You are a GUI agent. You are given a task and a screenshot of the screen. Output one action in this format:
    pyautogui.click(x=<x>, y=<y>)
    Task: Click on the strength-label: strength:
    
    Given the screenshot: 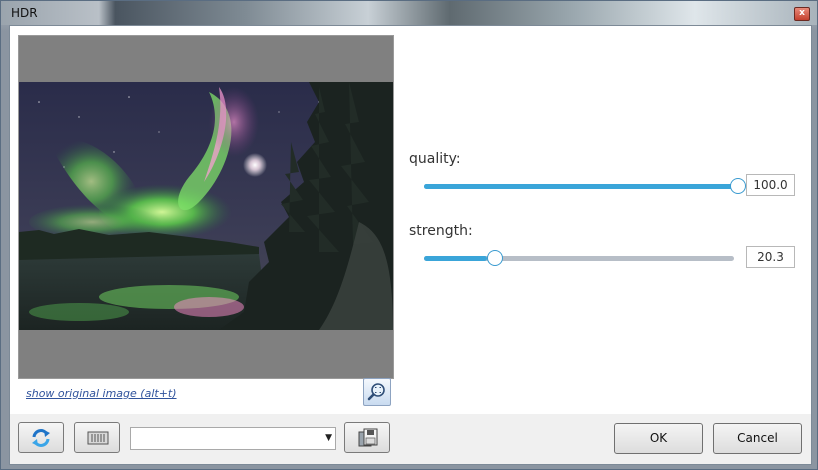 What is the action you would take?
    pyautogui.click(x=441, y=231)
    